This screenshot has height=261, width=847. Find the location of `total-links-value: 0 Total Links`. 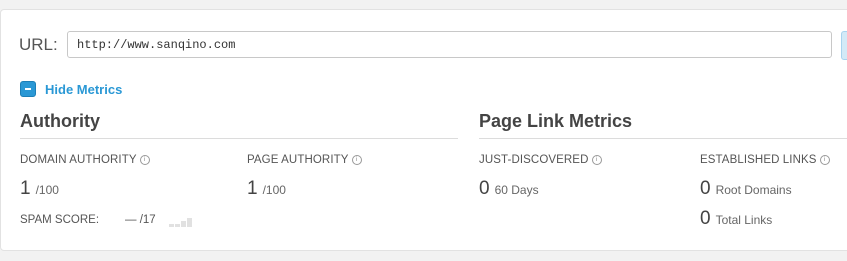

total-links-value: 0 Total Links is located at coordinates (736, 218).